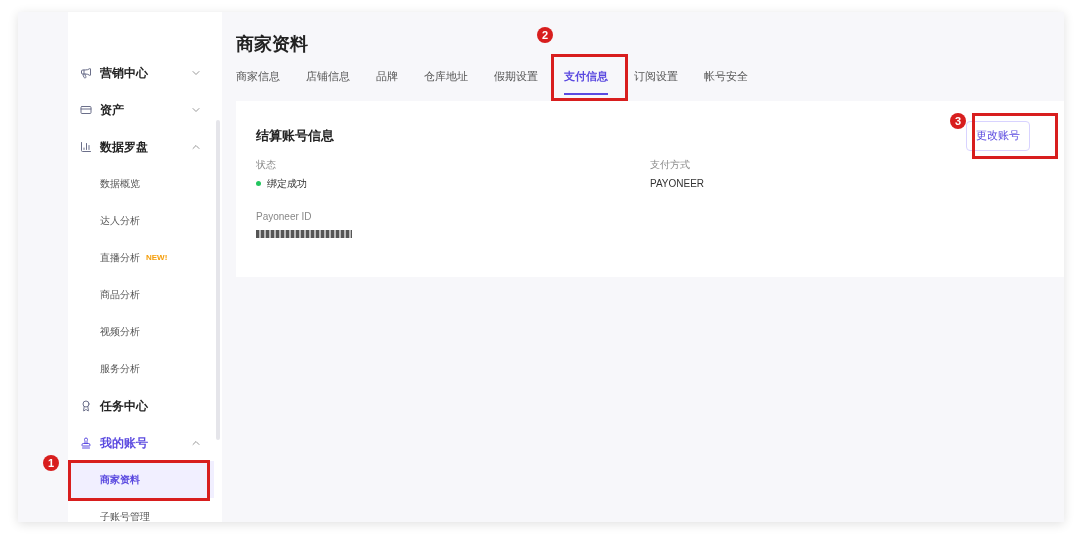  I want to click on field-value: PAYONEER, so click(677, 183).